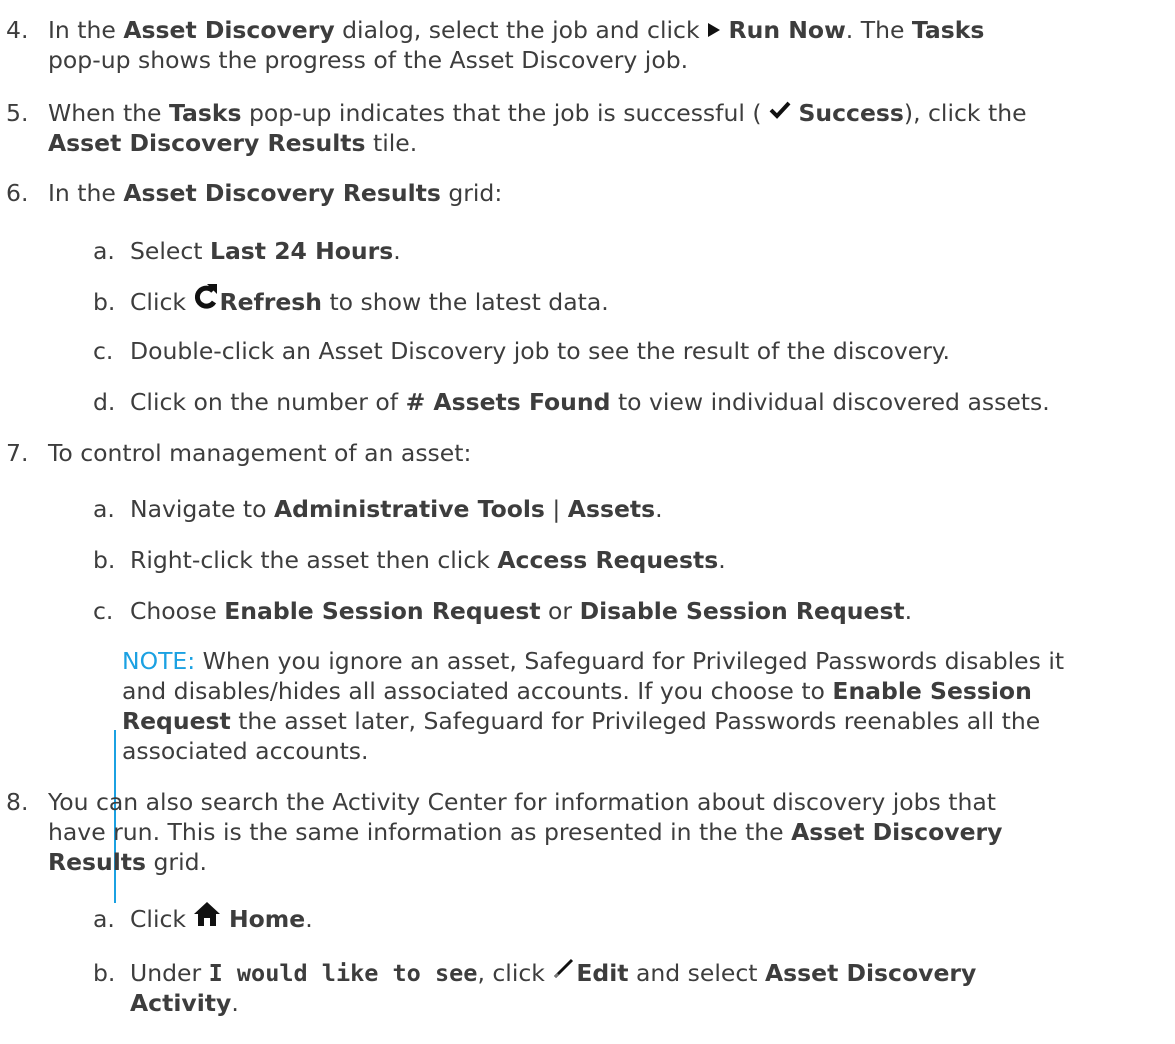 This screenshot has height=1044, width=1175. What do you see at coordinates (207, 913) in the screenshot?
I see `home-icon` at bounding box center [207, 913].